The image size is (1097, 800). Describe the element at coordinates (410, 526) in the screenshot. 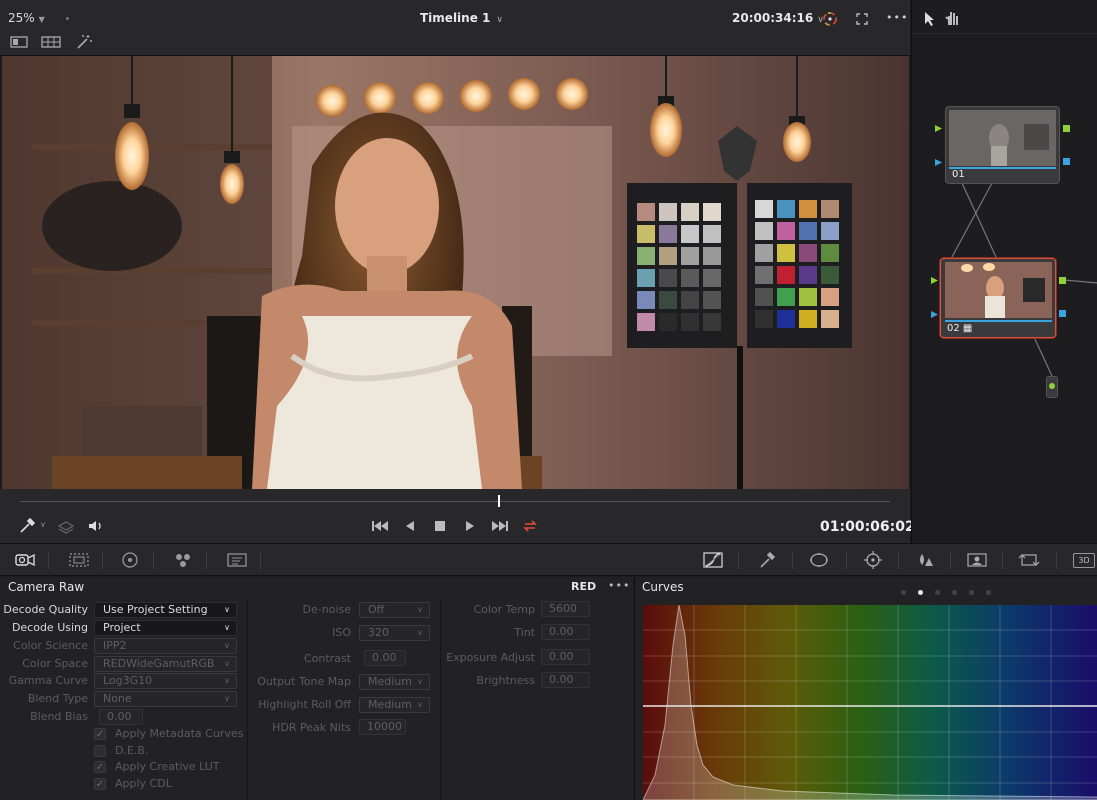

I see `play-reverse-icon` at that location.